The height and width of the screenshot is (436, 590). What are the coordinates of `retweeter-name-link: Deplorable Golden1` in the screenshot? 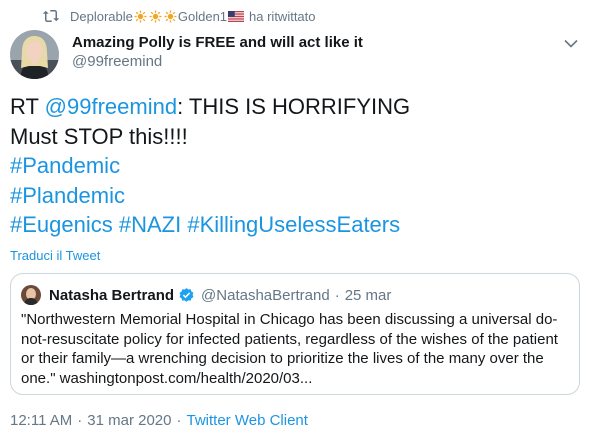 It's located at (157, 16).